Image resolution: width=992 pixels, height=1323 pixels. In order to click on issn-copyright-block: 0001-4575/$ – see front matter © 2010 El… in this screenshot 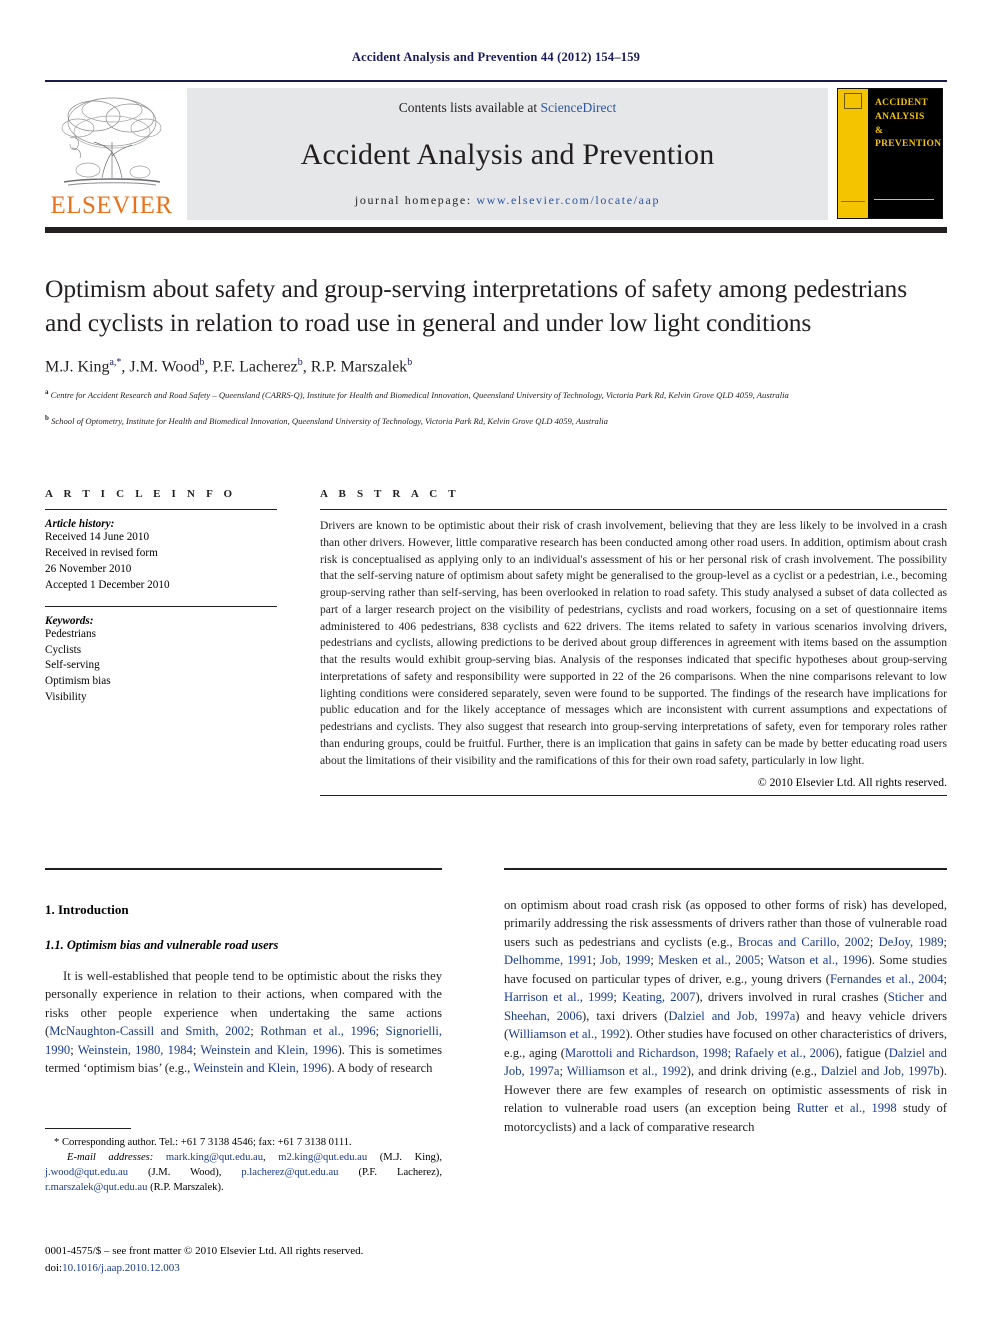, I will do `click(204, 1259)`.